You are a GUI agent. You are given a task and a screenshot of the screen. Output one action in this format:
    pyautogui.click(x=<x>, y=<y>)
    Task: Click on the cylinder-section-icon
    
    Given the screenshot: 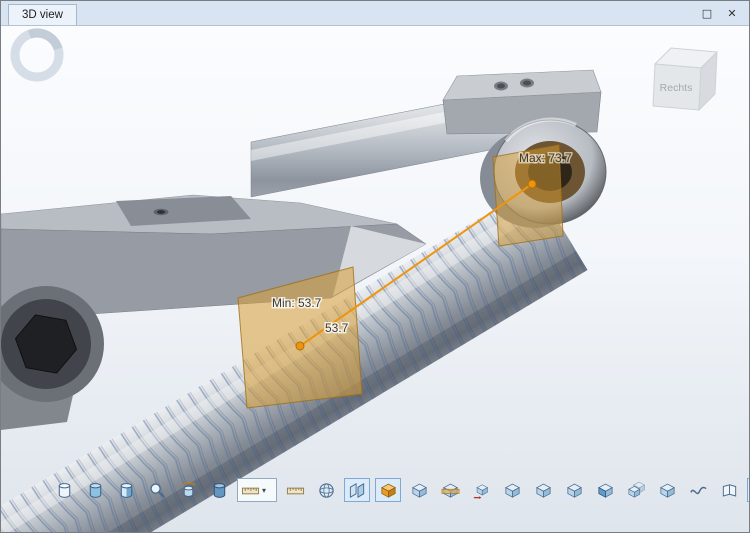 What is the action you would take?
    pyautogui.click(x=126, y=490)
    